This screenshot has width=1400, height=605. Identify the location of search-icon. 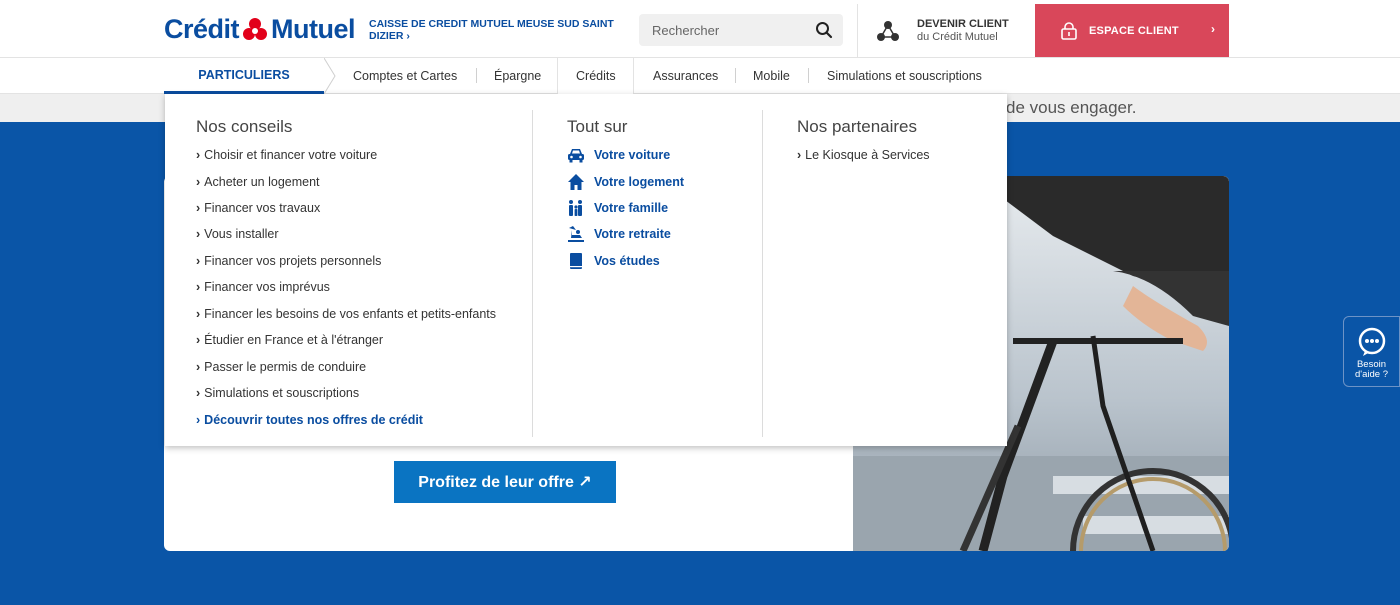
(824, 30).